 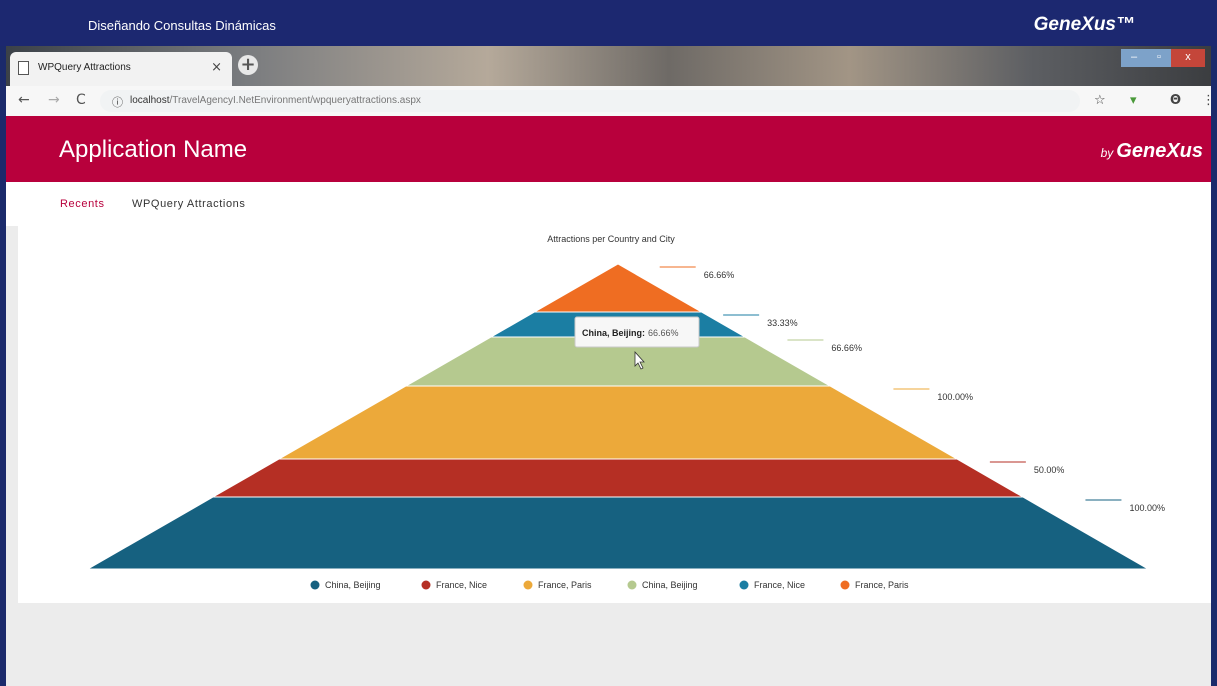 What do you see at coordinates (248, 65) in the screenshot?
I see `new-tab-button: +` at bounding box center [248, 65].